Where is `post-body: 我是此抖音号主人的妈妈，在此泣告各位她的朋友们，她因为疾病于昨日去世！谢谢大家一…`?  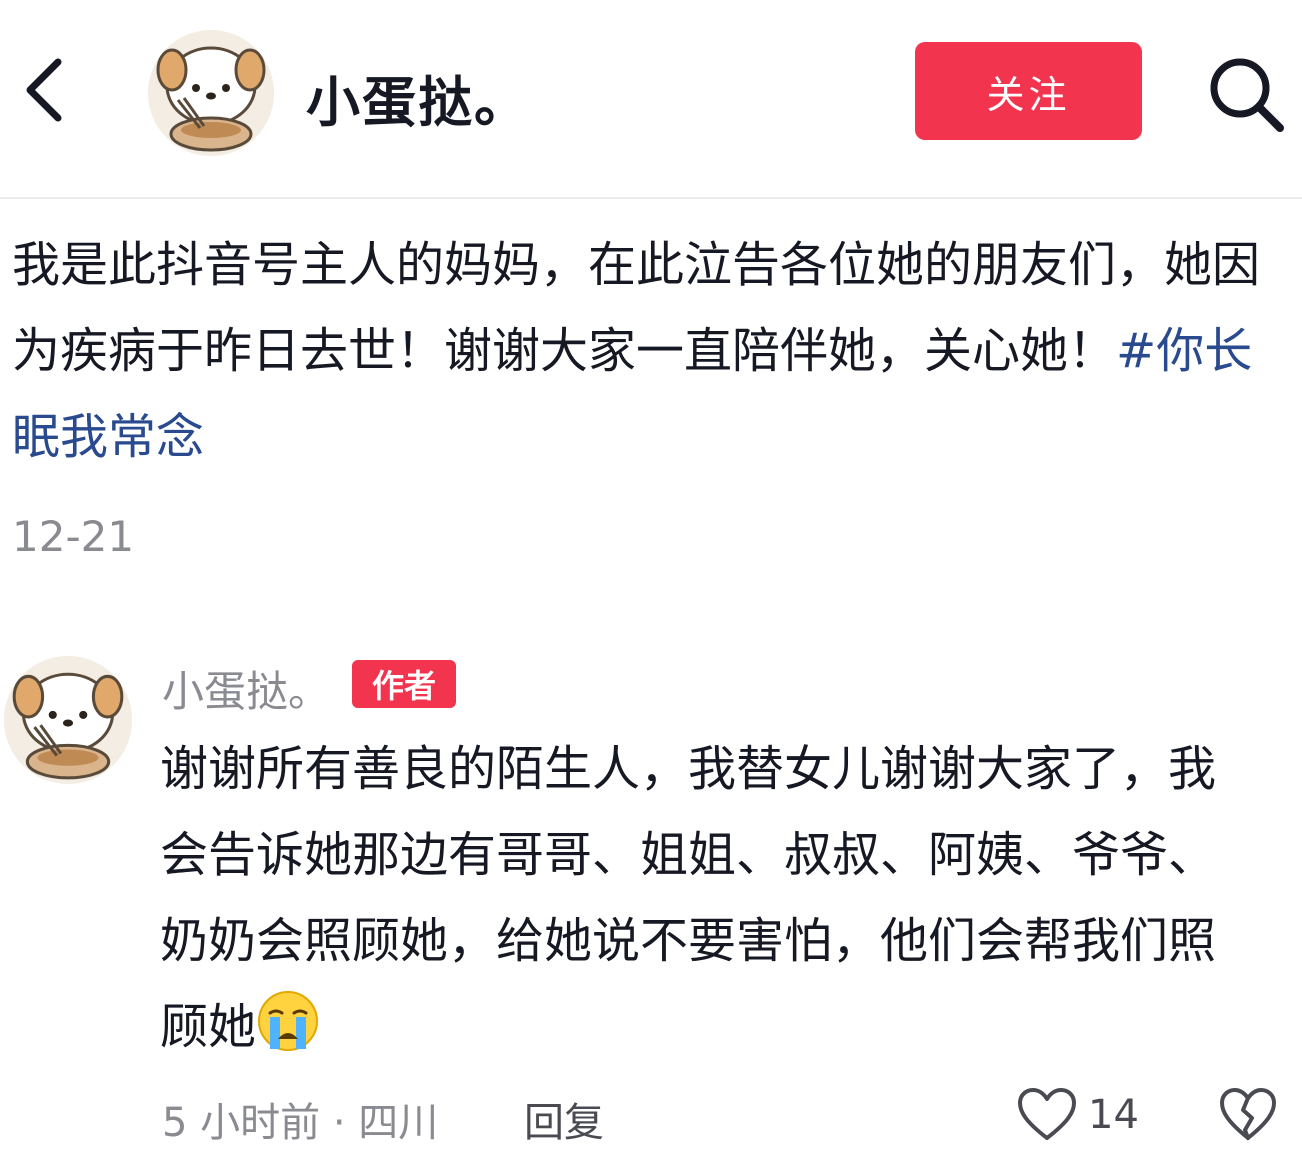 post-body: 我是此抖音号主人的妈妈，在此泣告各位她的朋友们，她因为疾病于昨日去世！谢谢大家一… is located at coordinates (636, 308).